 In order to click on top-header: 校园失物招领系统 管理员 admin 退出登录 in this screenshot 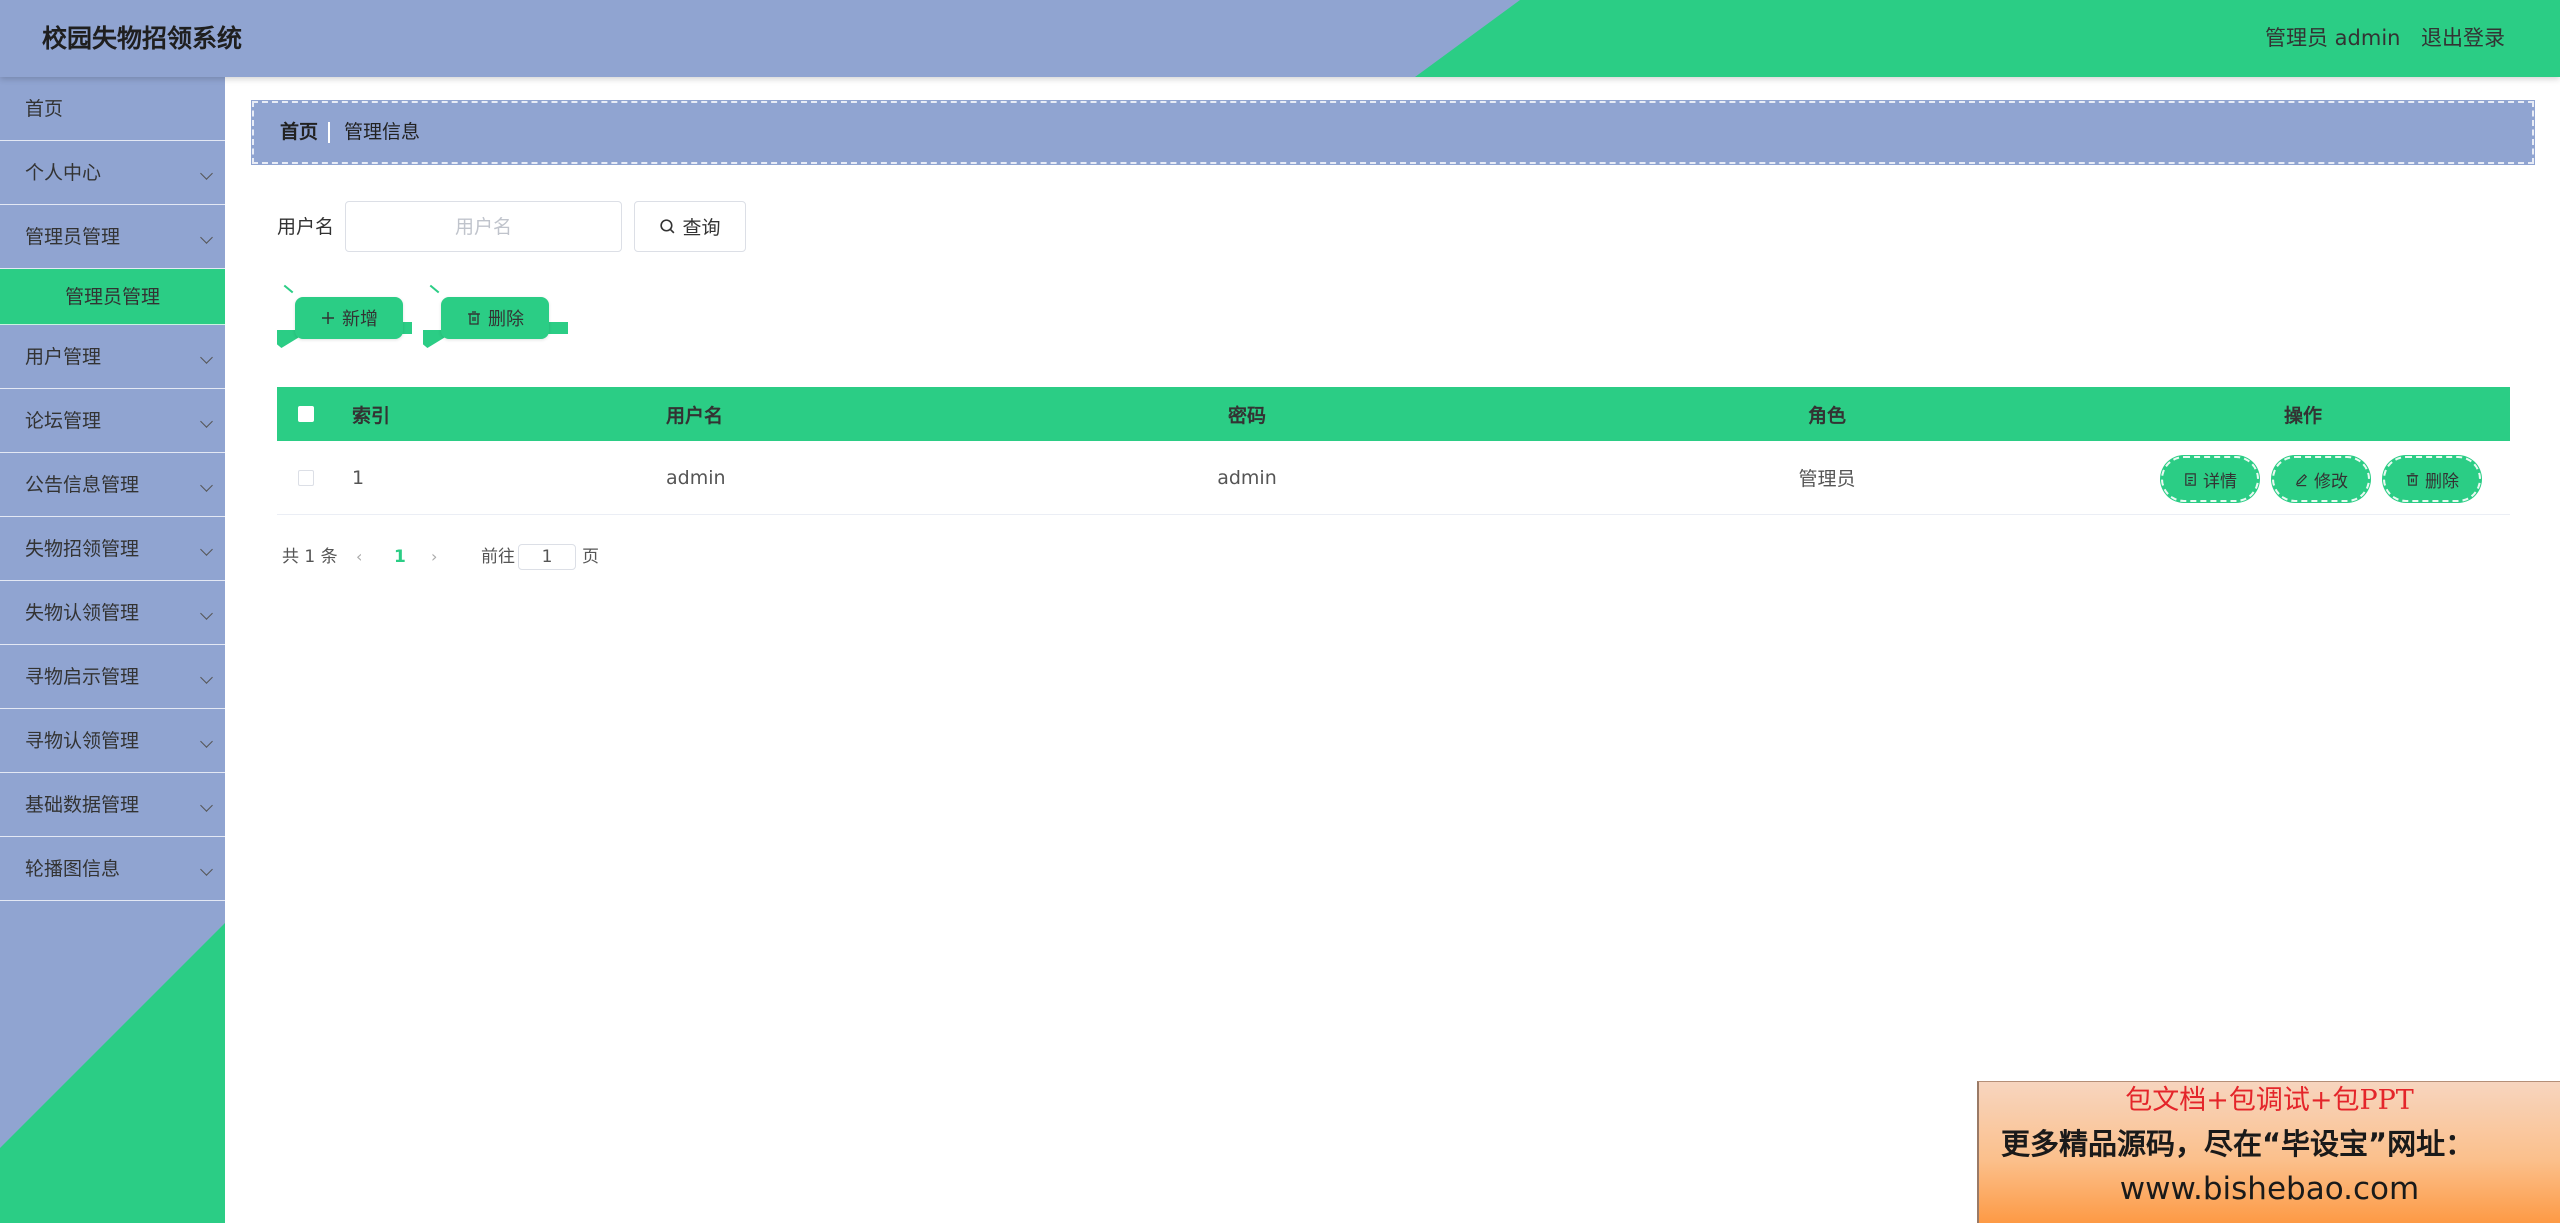, I will do `click(1280, 38)`.